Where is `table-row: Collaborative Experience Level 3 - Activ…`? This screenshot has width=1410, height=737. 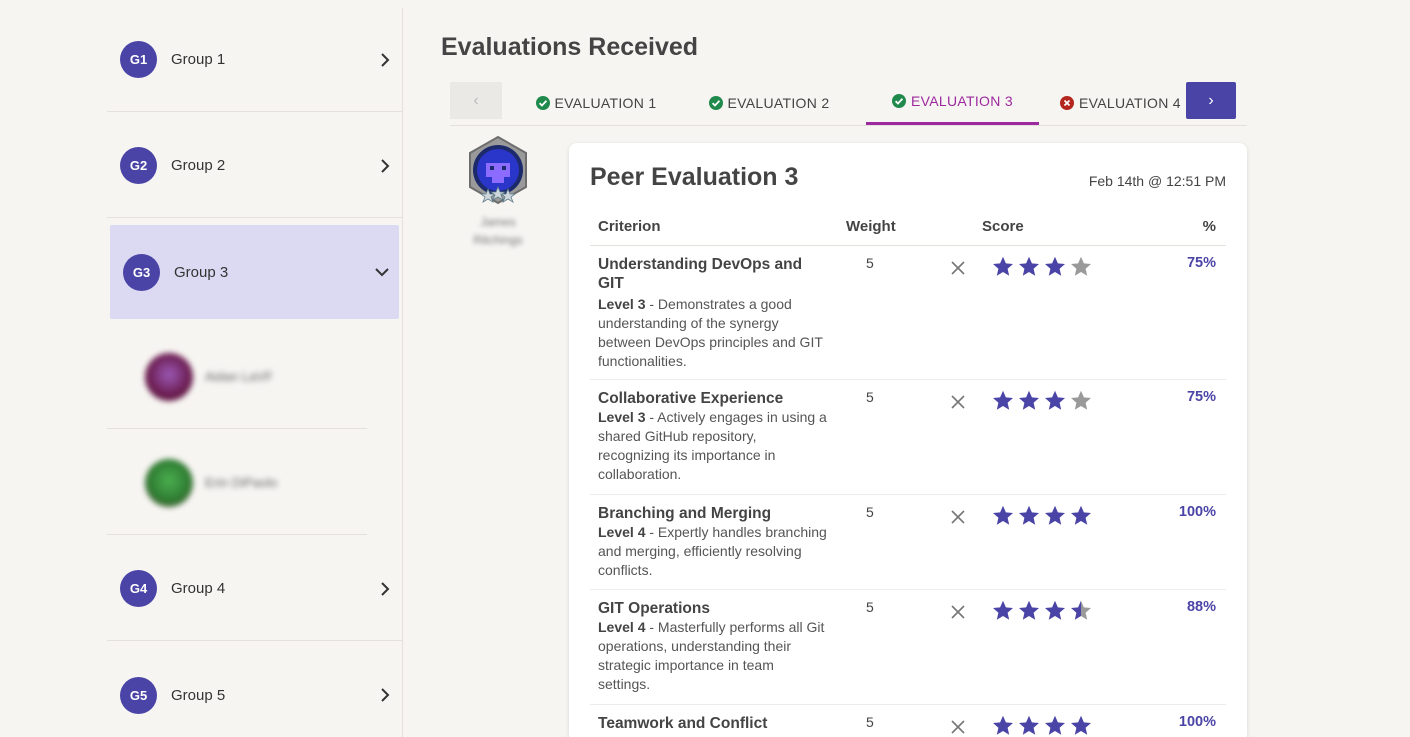 table-row: Collaborative Experience Level 3 - Activ… is located at coordinates (908, 437).